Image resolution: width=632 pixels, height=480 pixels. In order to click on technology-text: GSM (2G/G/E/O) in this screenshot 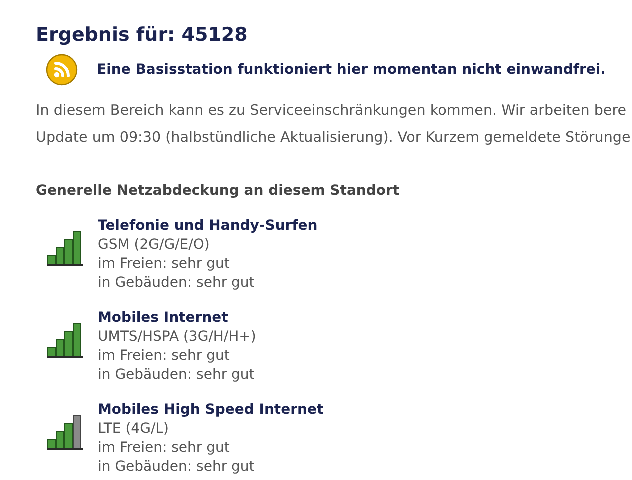, I will do `click(154, 245)`.